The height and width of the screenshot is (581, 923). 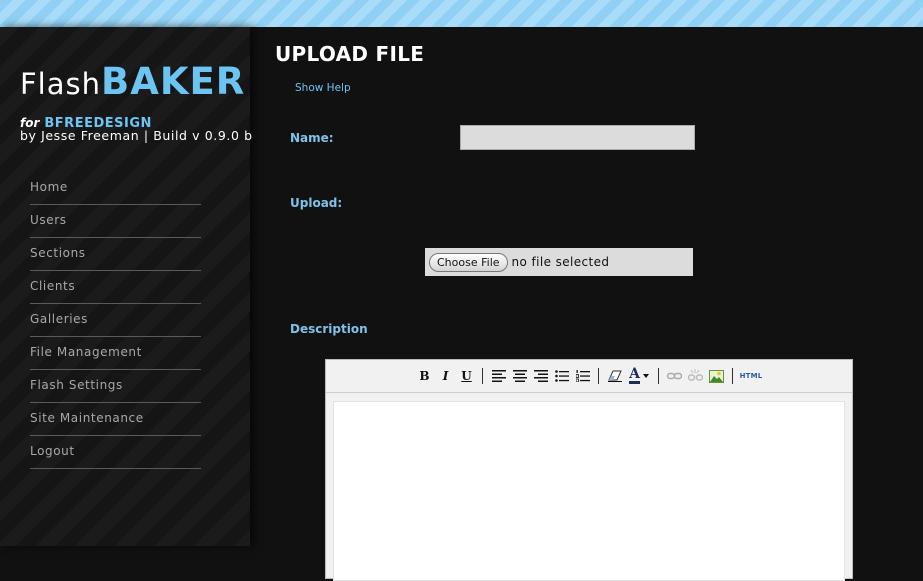 What do you see at coordinates (498, 376) in the screenshot?
I see `align-left-icon` at bounding box center [498, 376].